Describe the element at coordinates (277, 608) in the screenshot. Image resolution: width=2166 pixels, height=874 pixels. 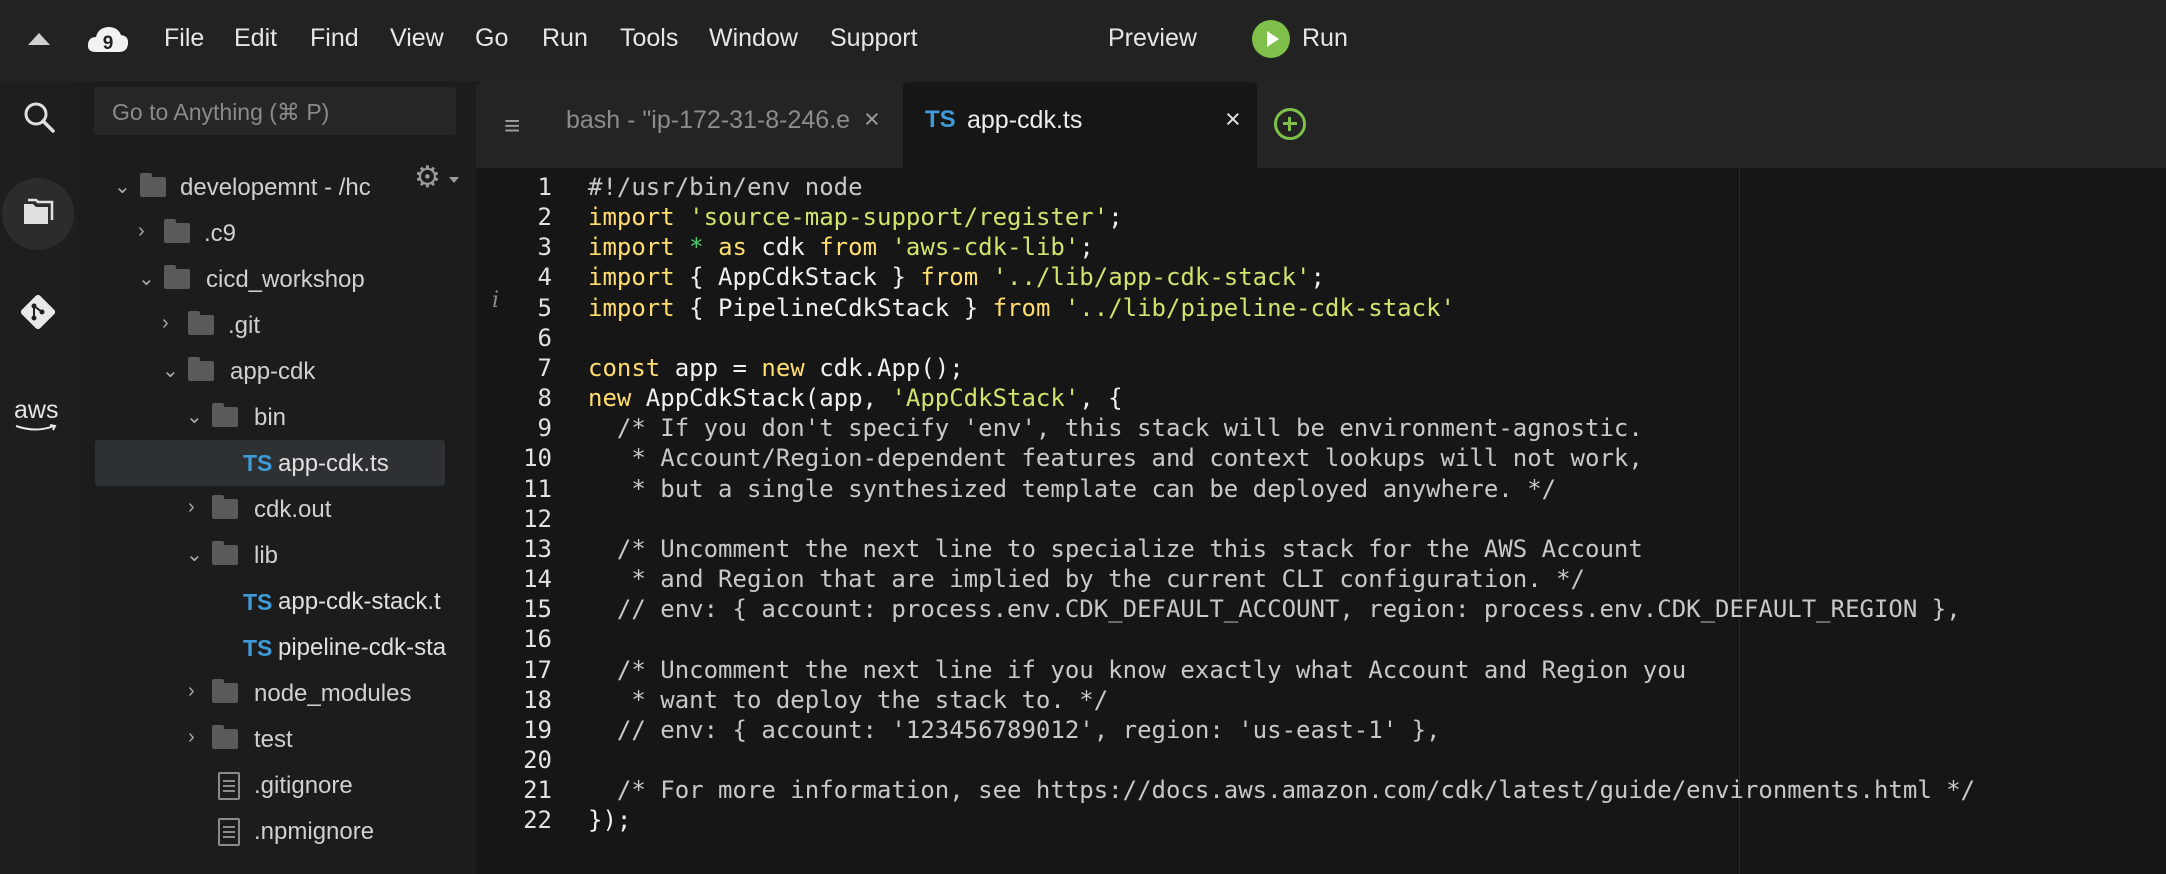
I see `tree-file-app-cdk-stack: TS app-cdk-stack.t` at that location.